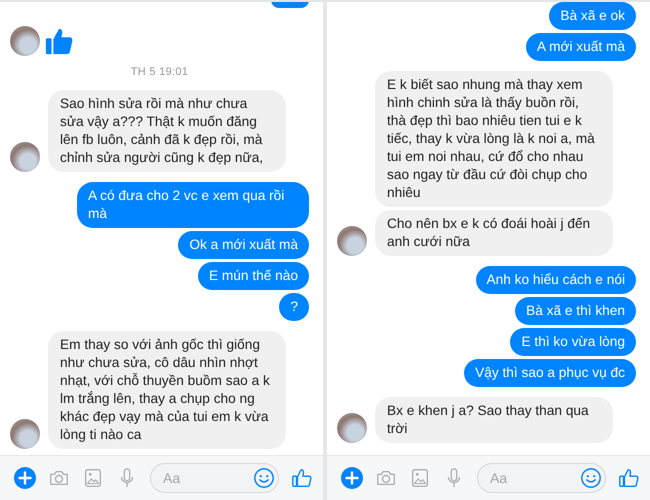  What do you see at coordinates (193, 205) in the screenshot?
I see `message-bubble: A có đưa cho 2 vc e xem qua rồi mà` at bounding box center [193, 205].